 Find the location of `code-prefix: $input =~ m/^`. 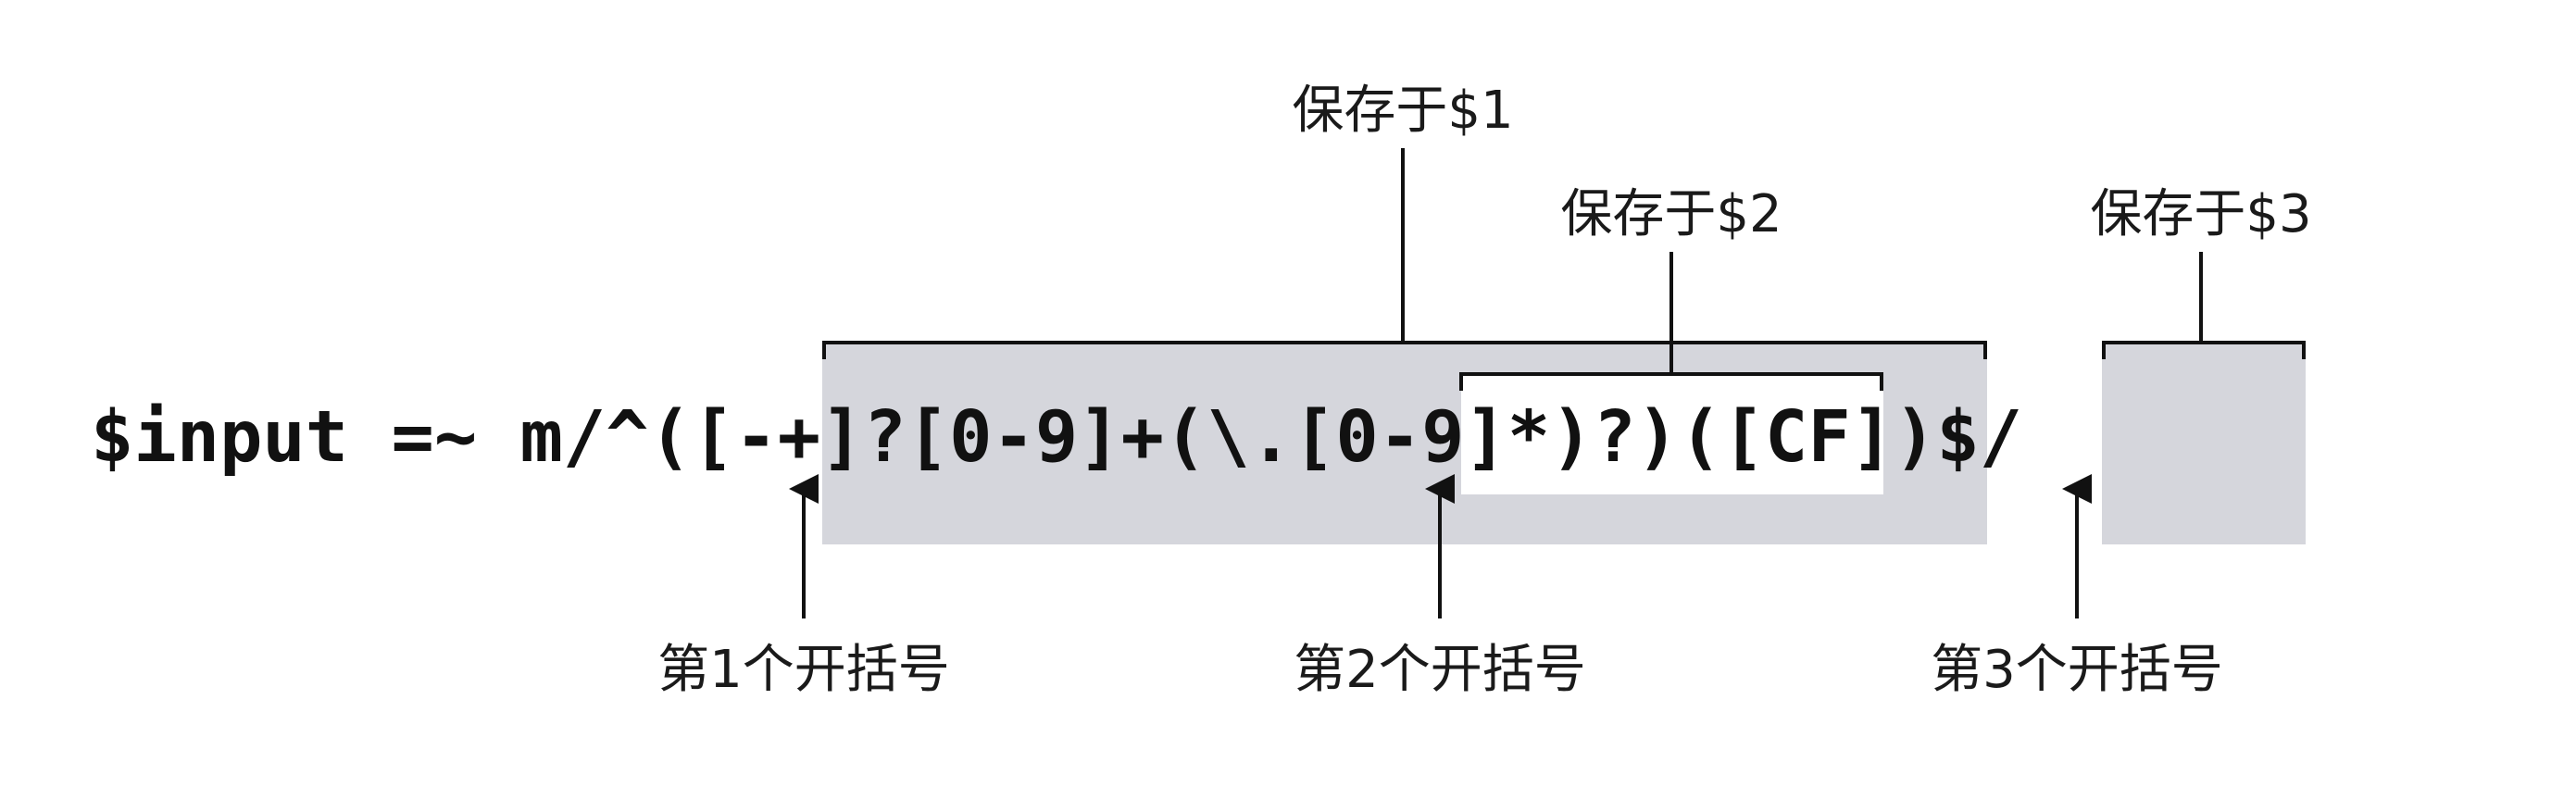

code-prefix: $input =~ m/^ is located at coordinates (370, 437).